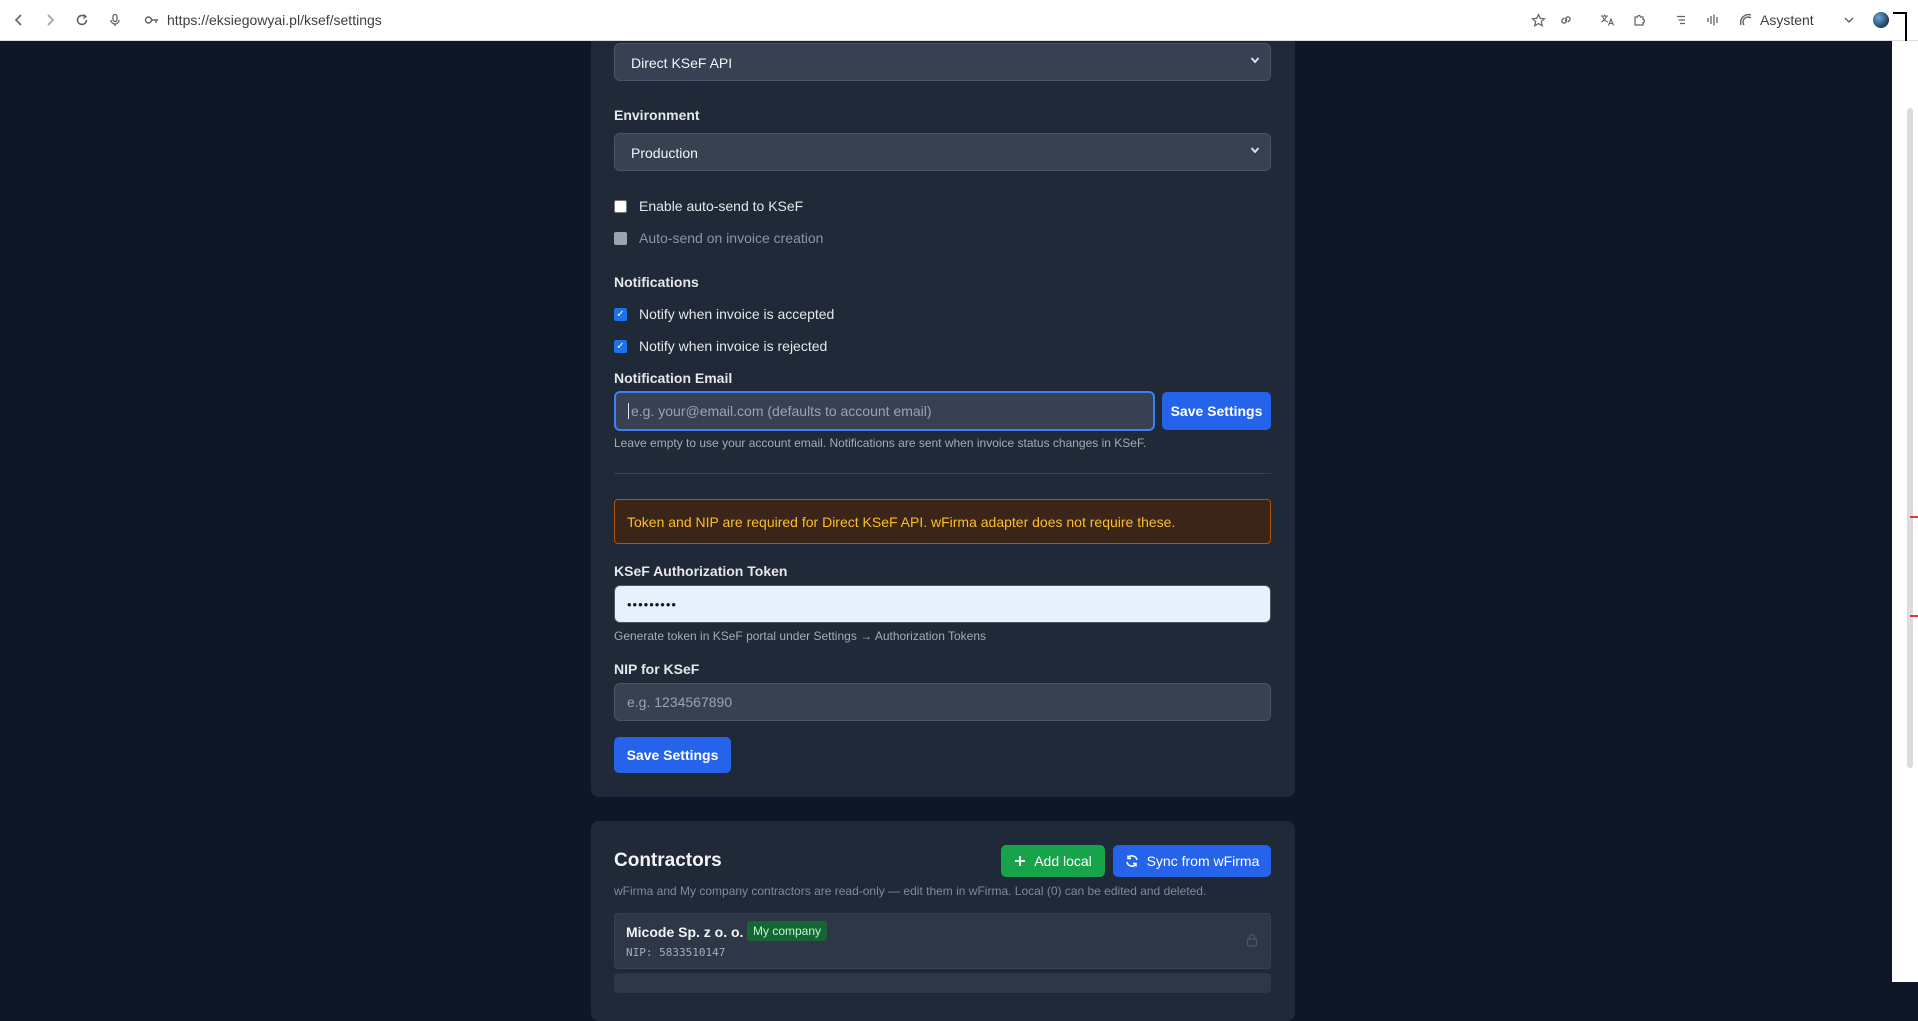  I want to click on assistant-icon, so click(1746, 20).